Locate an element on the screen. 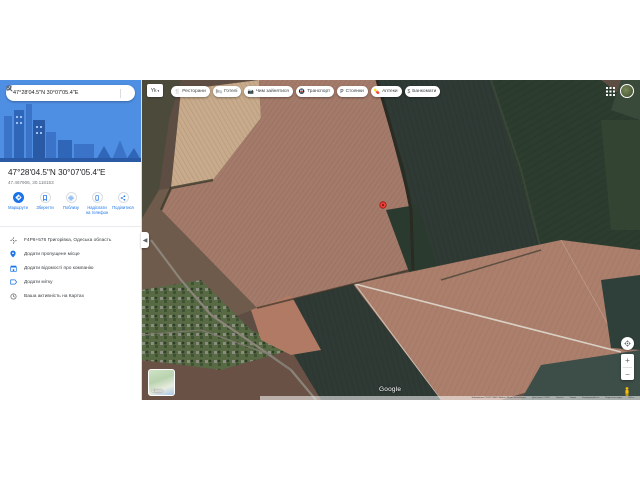  collapse-panel-button: ◀ is located at coordinates (145, 240).